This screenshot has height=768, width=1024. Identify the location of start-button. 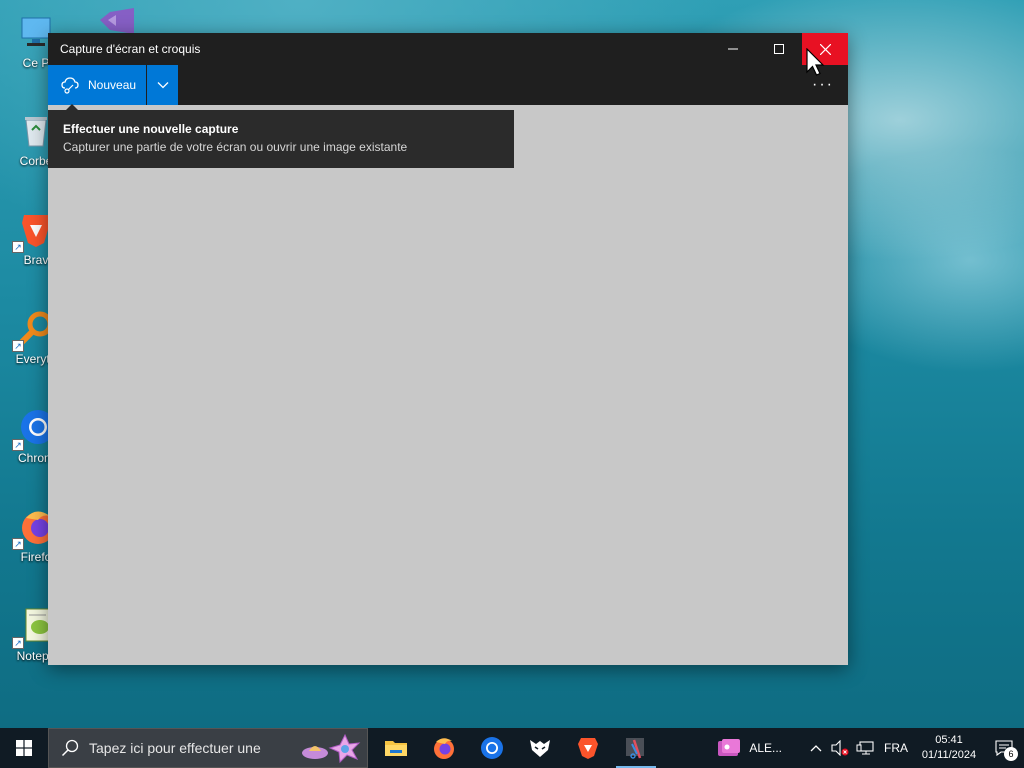
(24, 748).